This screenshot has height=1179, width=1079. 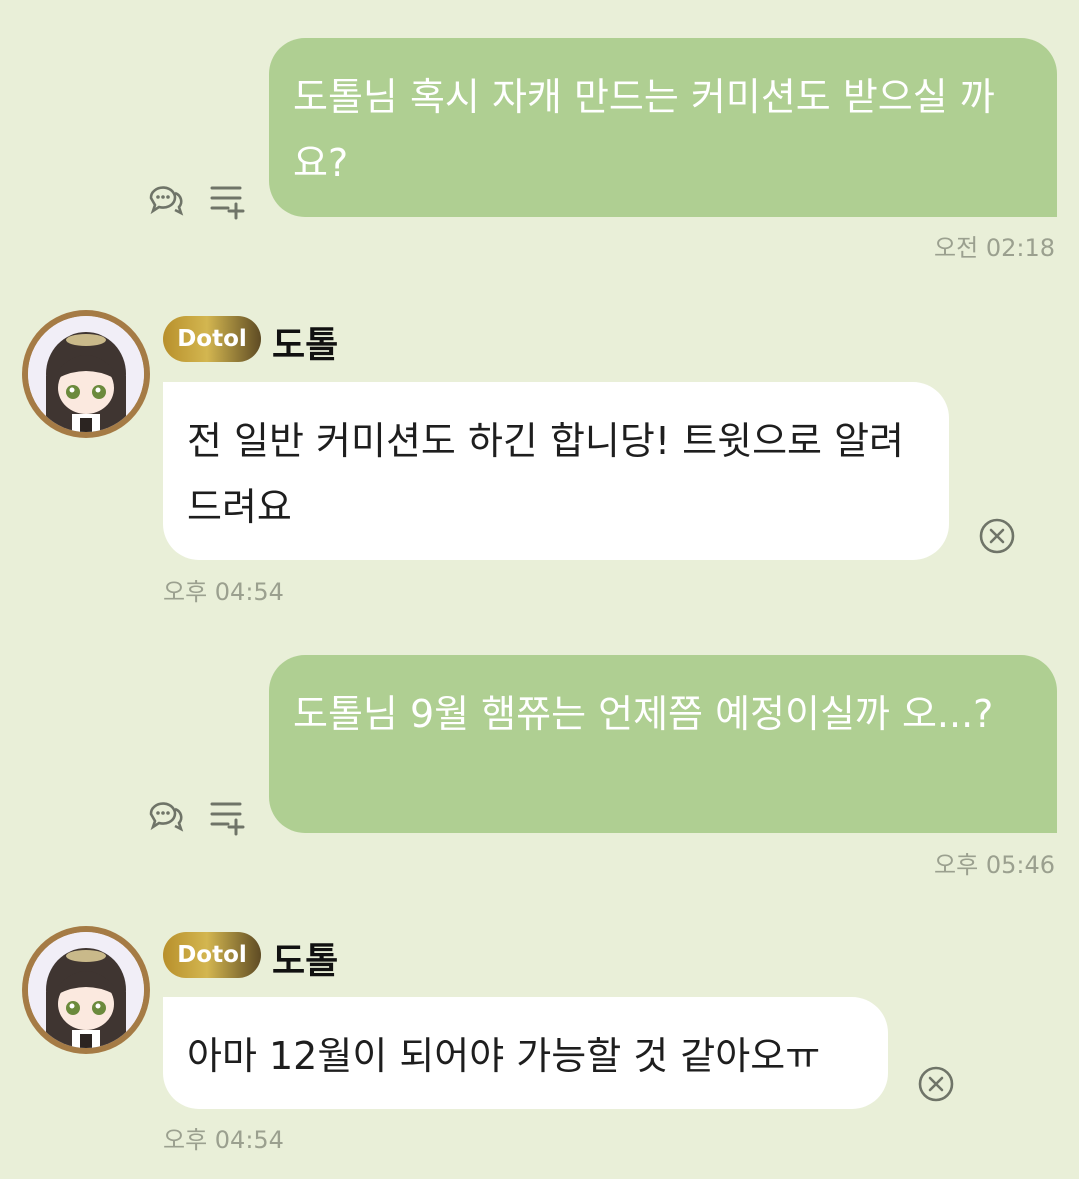 I want to click on message-bubble: 아마 12월이 되어야 가능할 것 같아오ㅠ, so click(x=525, y=1053).